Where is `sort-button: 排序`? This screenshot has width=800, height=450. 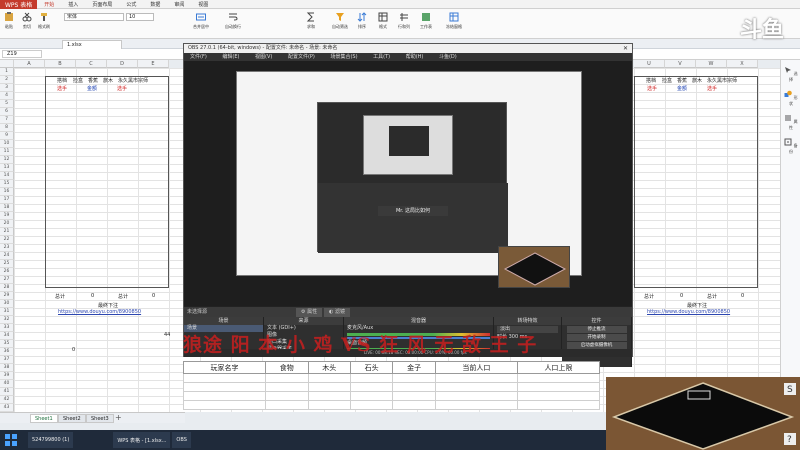 sort-button: 排序 is located at coordinates (362, 21).